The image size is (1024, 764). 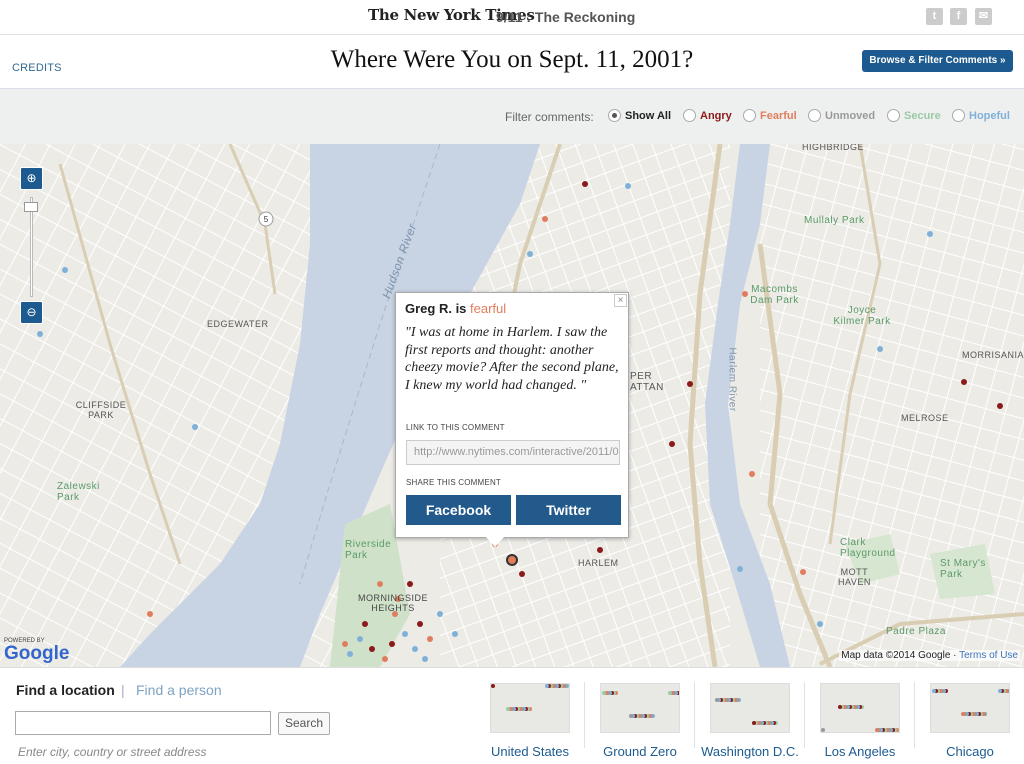 I want to click on filter-unmoved: Unmoved, so click(x=841, y=115).